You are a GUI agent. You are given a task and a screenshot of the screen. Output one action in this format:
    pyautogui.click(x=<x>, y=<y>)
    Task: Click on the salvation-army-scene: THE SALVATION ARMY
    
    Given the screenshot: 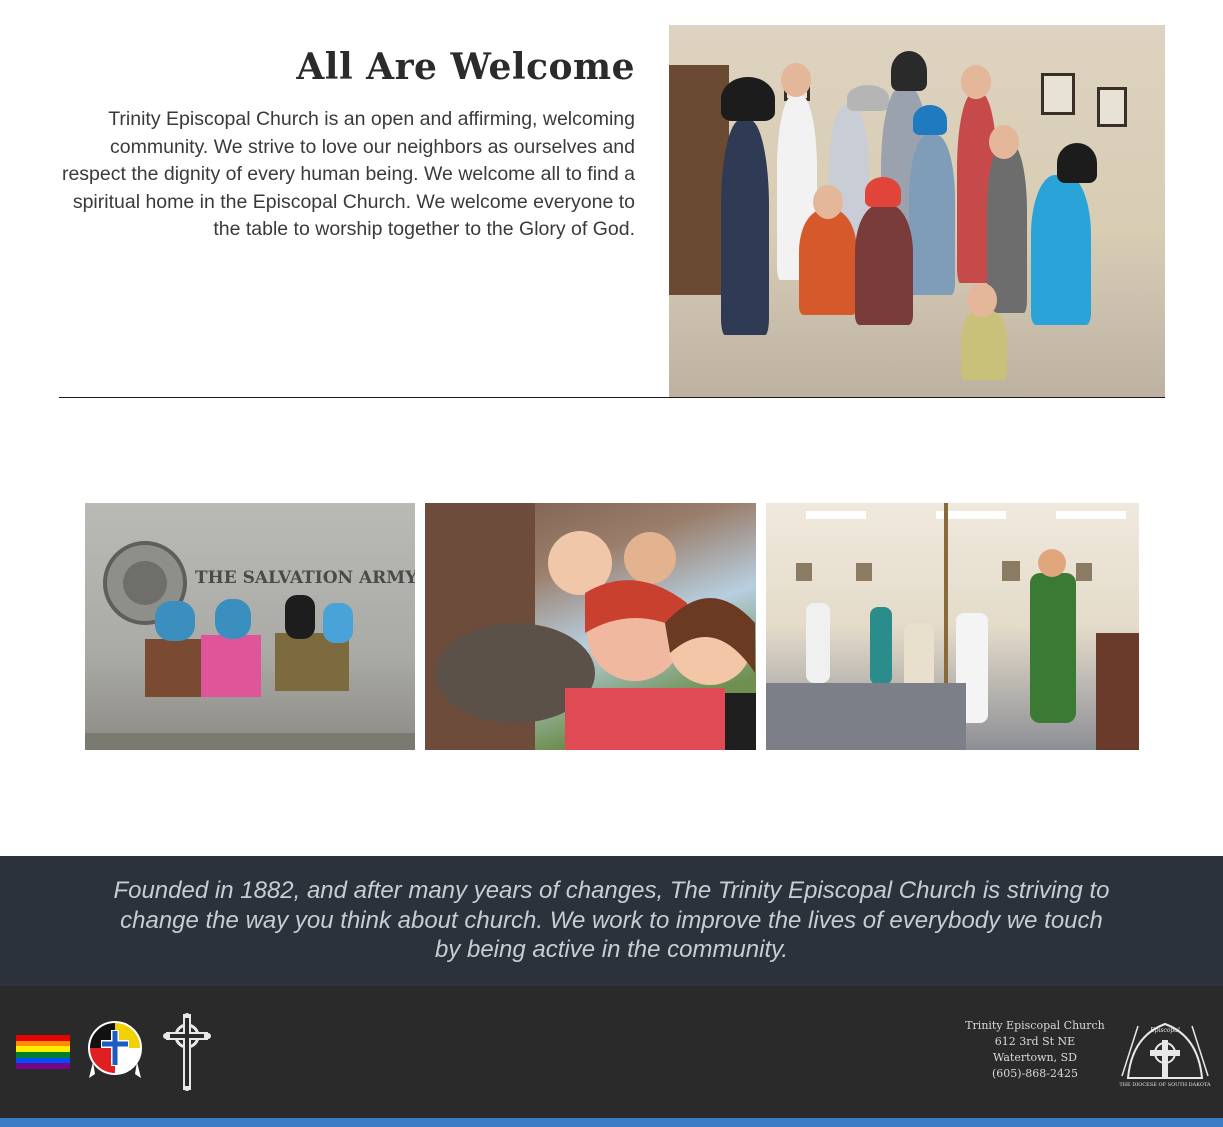 What is the action you would take?
    pyautogui.click(x=250, y=645)
    